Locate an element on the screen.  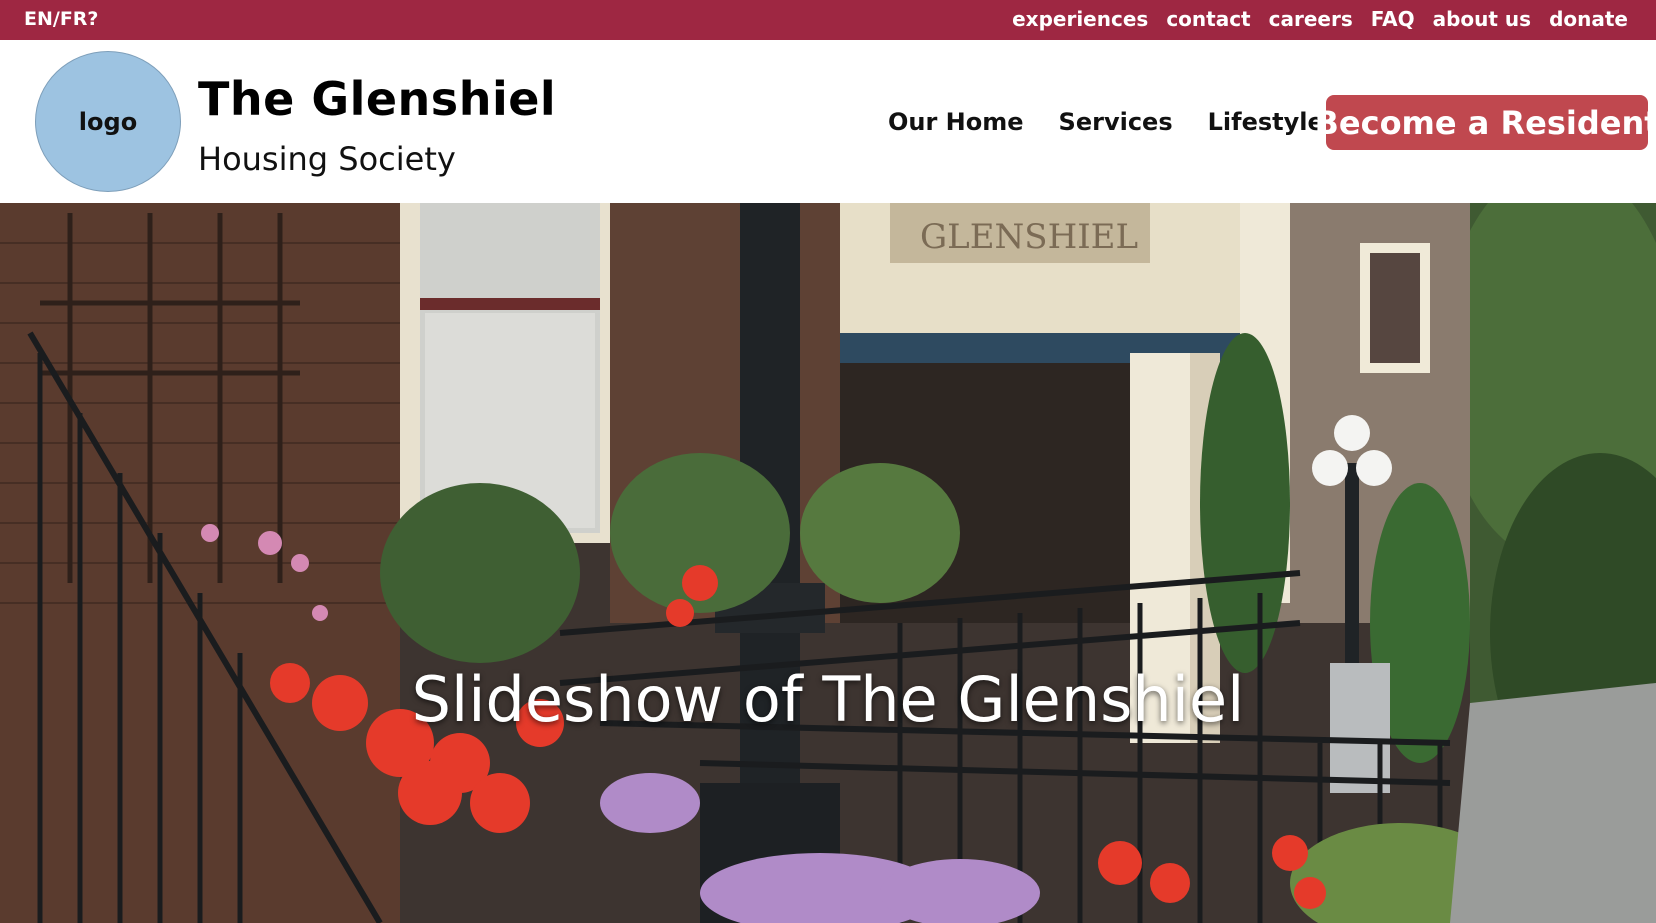
logo: logo is located at coordinates (108, 121).